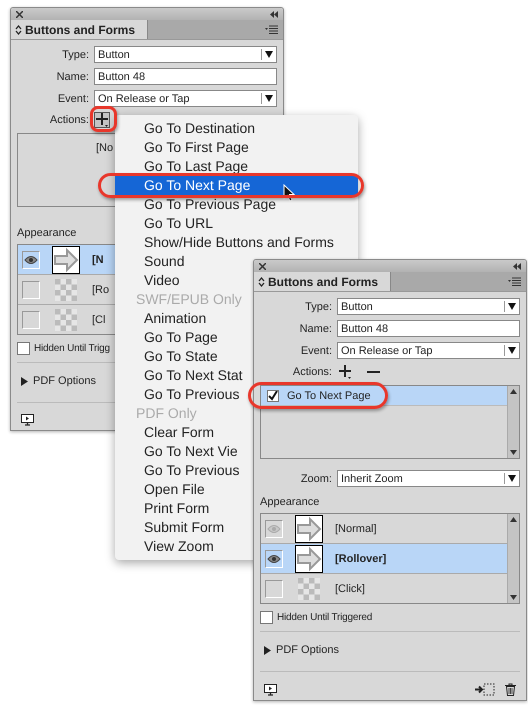  Describe the element at coordinates (316, 478) in the screenshot. I see `field-label: Zoom:` at that location.